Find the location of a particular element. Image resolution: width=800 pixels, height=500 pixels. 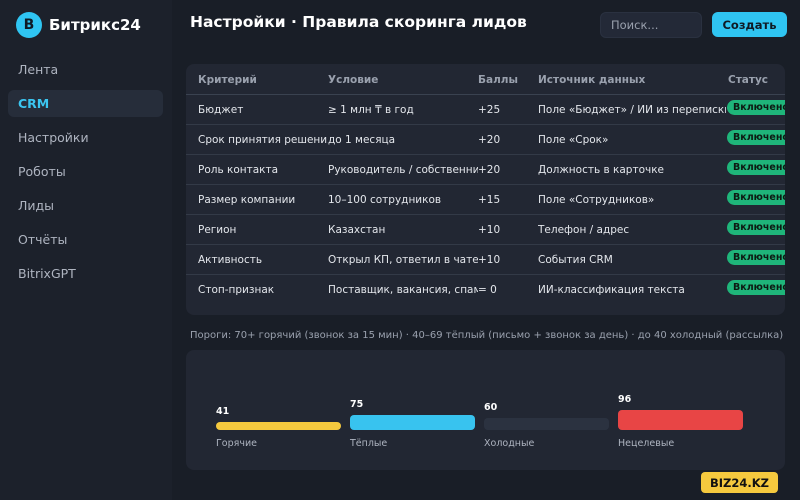

segment-label: Нецелевые is located at coordinates (646, 443).